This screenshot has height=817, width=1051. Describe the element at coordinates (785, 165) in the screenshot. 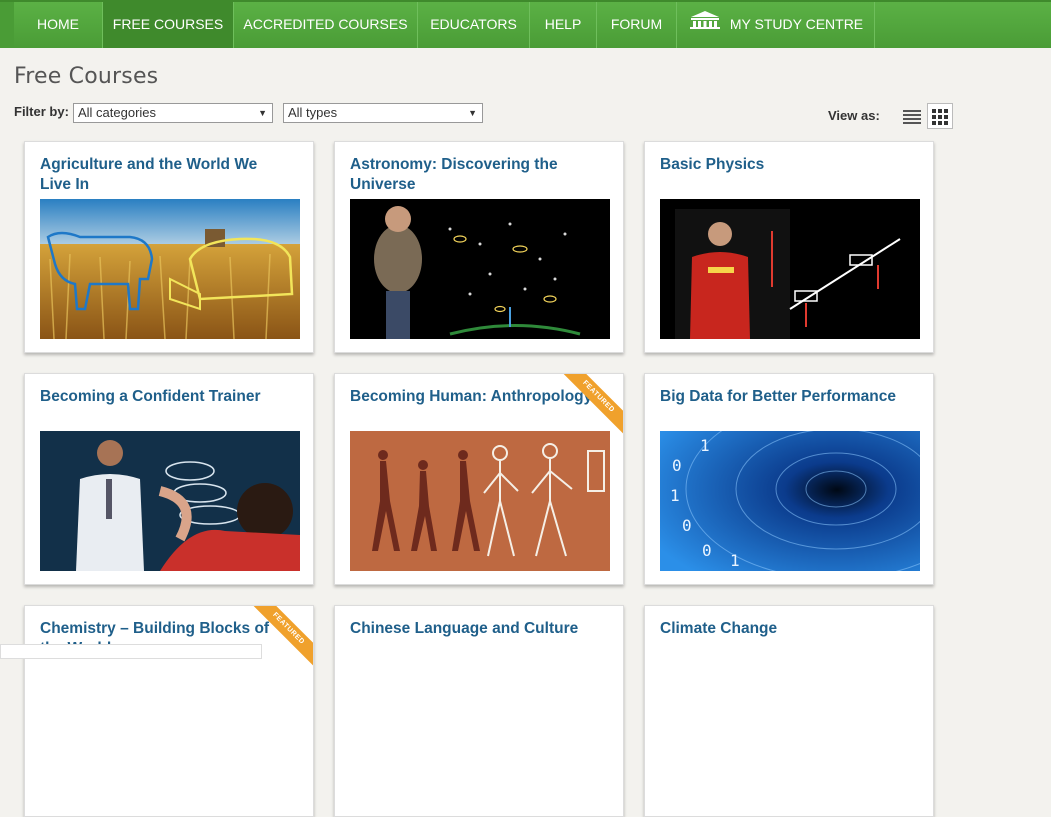

I see `course-title: Basic Physics` at that location.